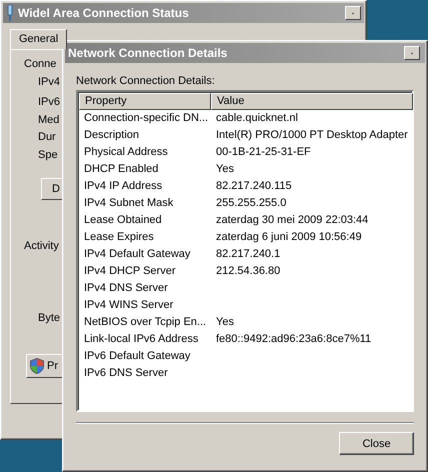  What do you see at coordinates (123, 186) in the screenshot?
I see `table-cell-text: IPv4 IP Address` at bounding box center [123, 186].